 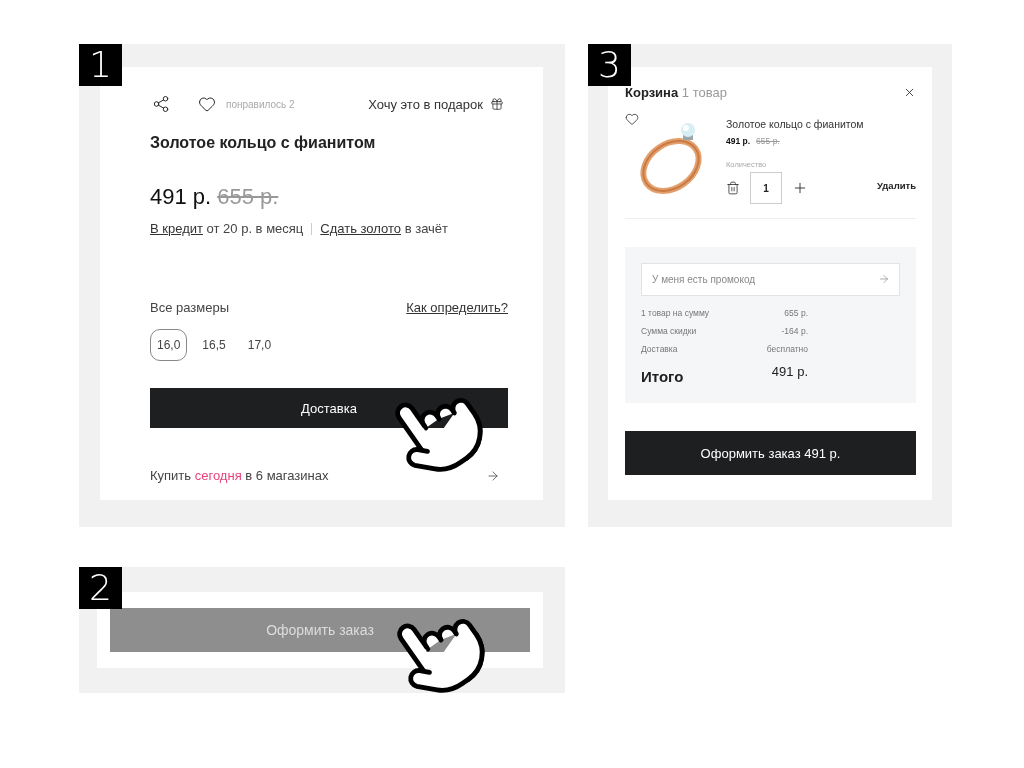 I want to click on store-availability: Купить сегодня в 6 магазинах, so click(x=239, y=475).